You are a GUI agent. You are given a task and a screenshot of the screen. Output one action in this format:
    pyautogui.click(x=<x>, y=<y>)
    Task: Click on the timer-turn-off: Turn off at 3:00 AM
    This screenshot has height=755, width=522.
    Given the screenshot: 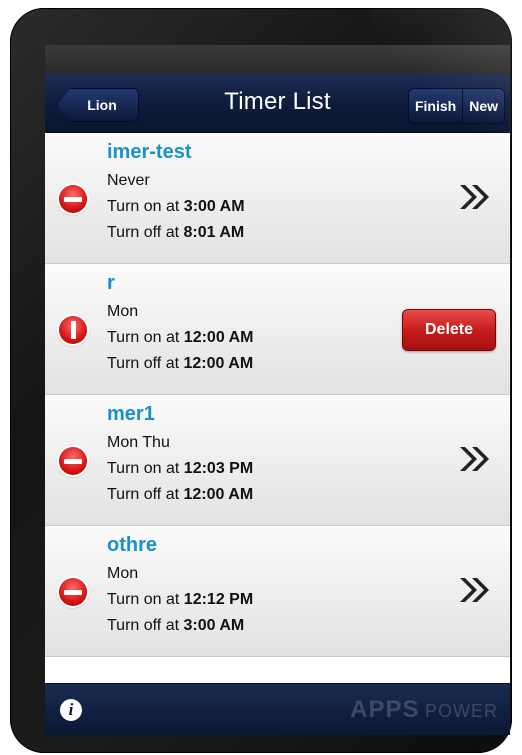 What is the action you would take?
    pyautogui.click(x=175, y=626)
    